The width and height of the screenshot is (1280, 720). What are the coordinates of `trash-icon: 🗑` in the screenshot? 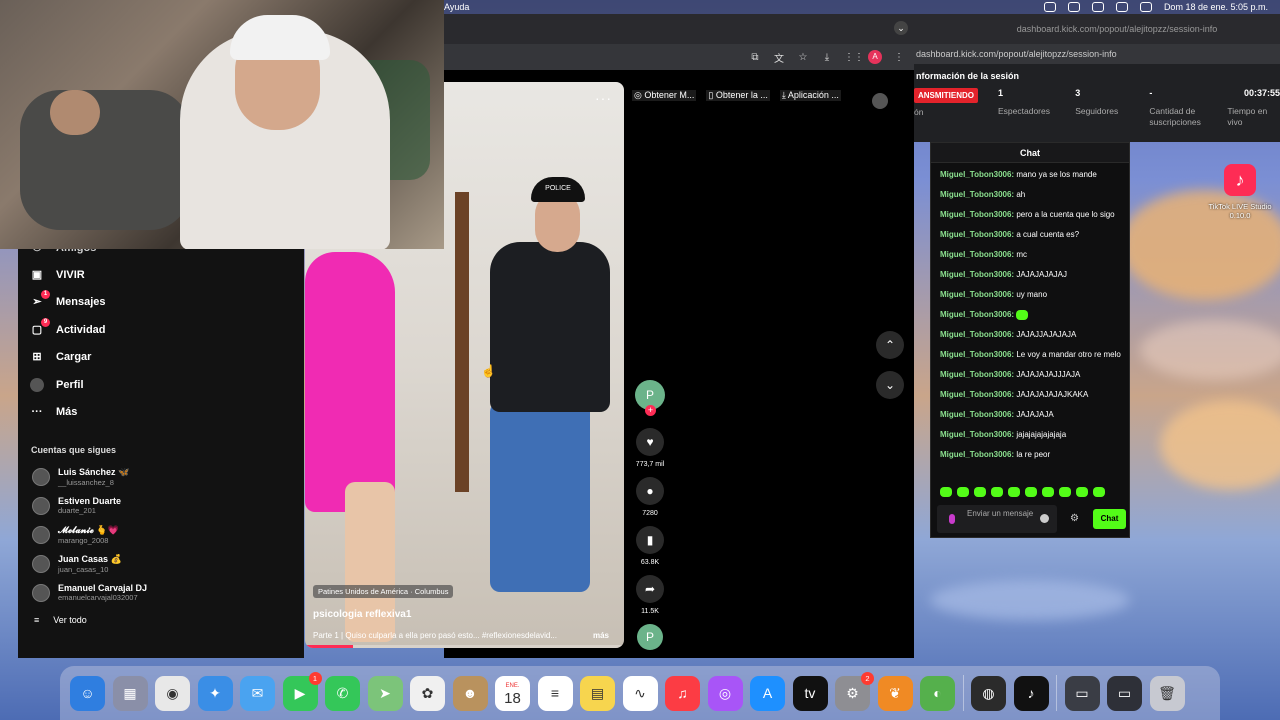 It's located at (1167, 693).